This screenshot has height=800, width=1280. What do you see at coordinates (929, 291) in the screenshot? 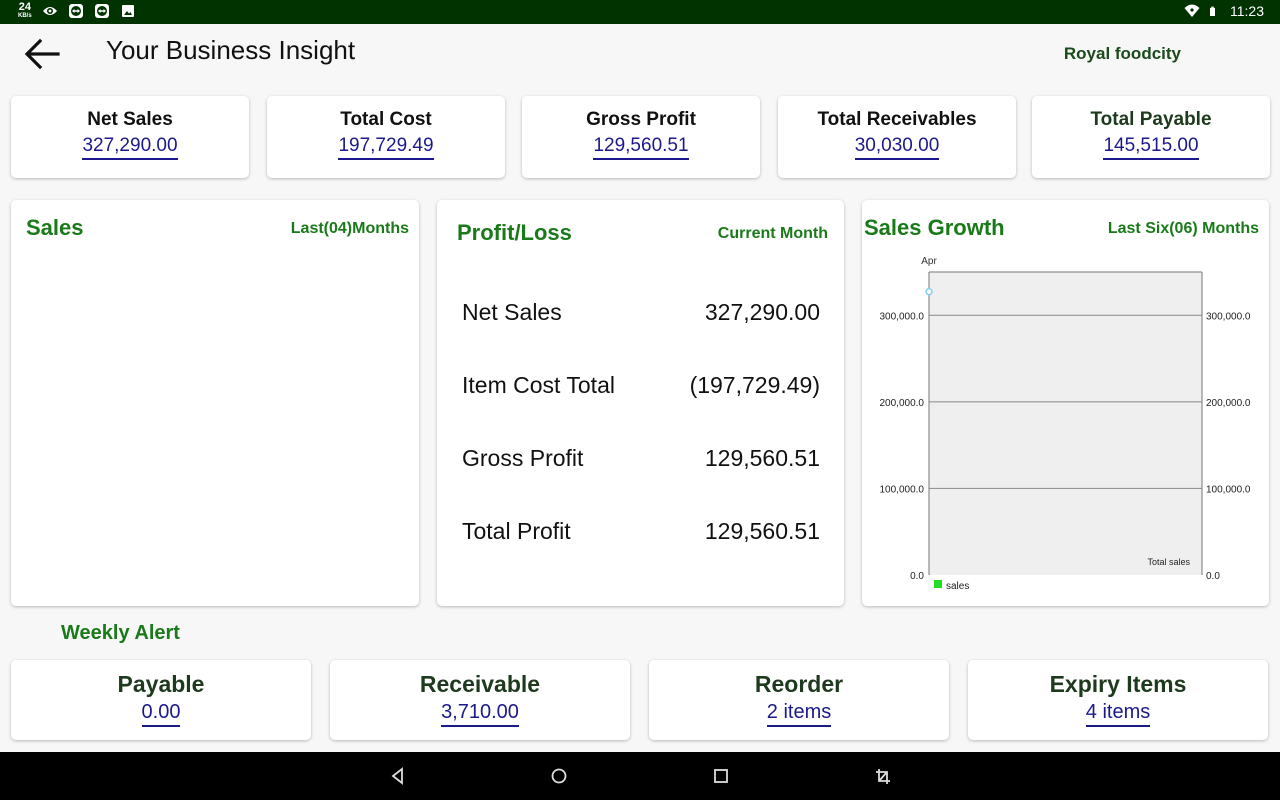
I see `data-point` at bounding box center [929, 291].